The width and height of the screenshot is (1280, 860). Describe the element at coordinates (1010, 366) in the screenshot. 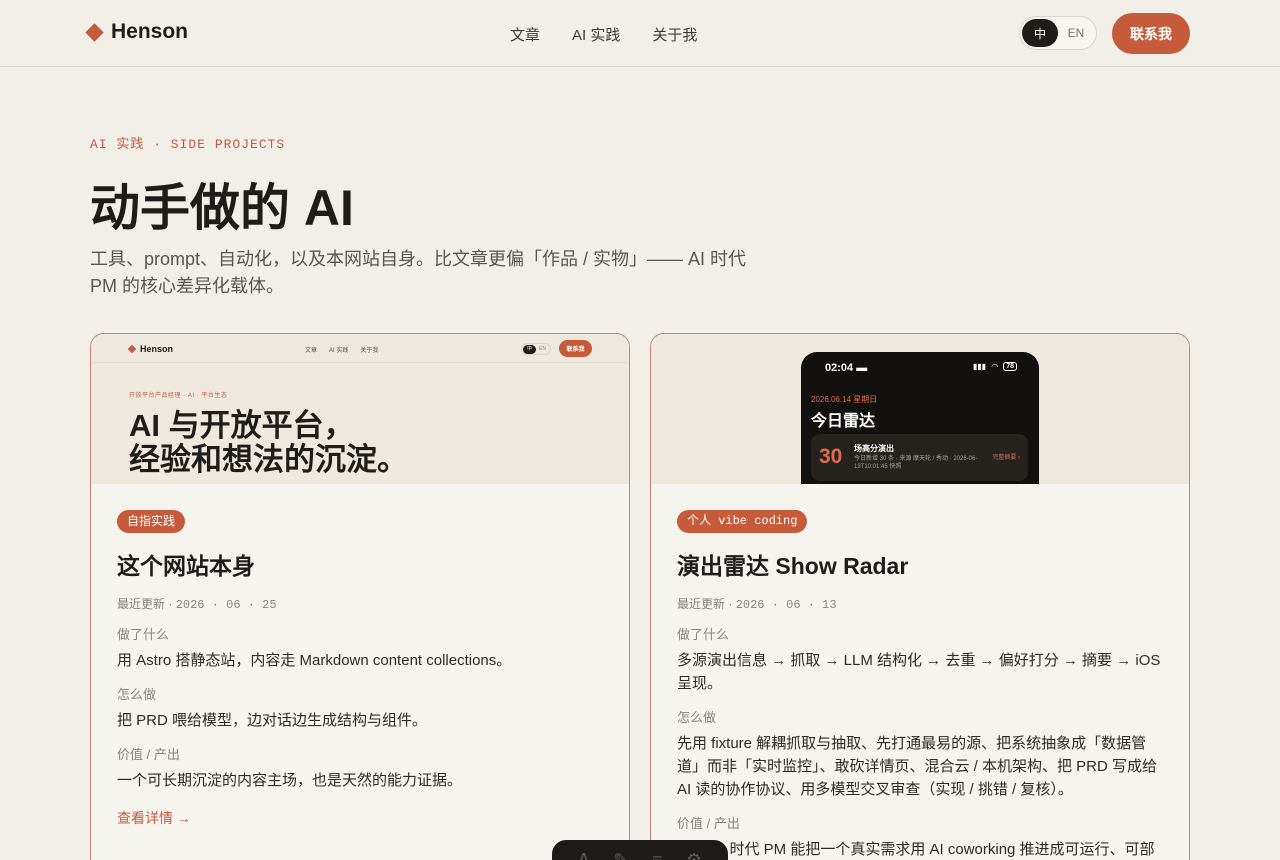

I see `battery-icon: 78` at that location.